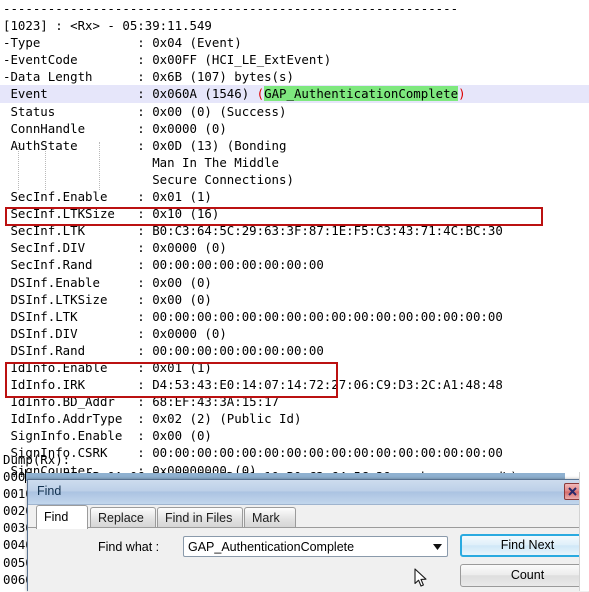 The height and width of the screenshot is (592, 589). I want to click on paren-open: (, so click(260, 94).